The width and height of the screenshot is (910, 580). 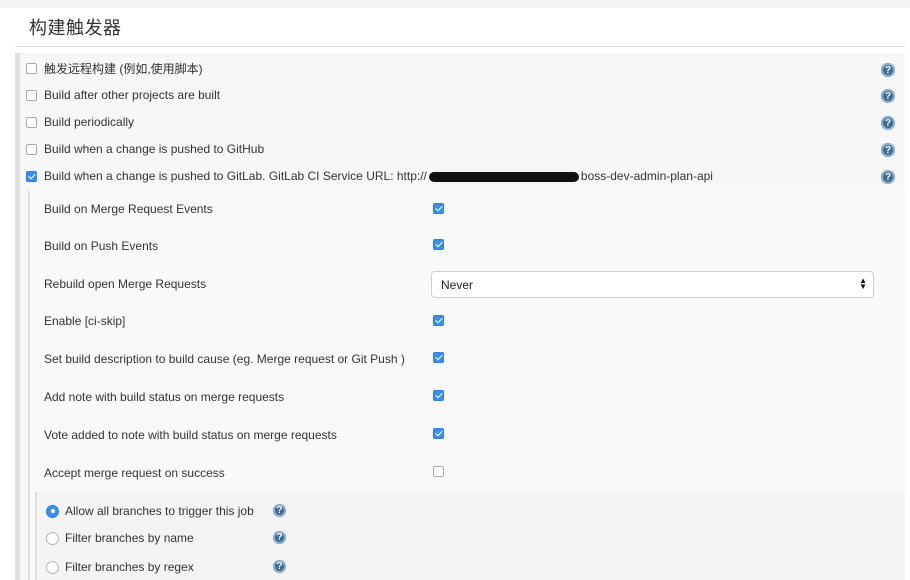 What do you see at coordinates (128, 209) in the screenshot?
I see `build-on-merge-request-events-label: Build on Merge Request Events` at bounding box center [128, 209].